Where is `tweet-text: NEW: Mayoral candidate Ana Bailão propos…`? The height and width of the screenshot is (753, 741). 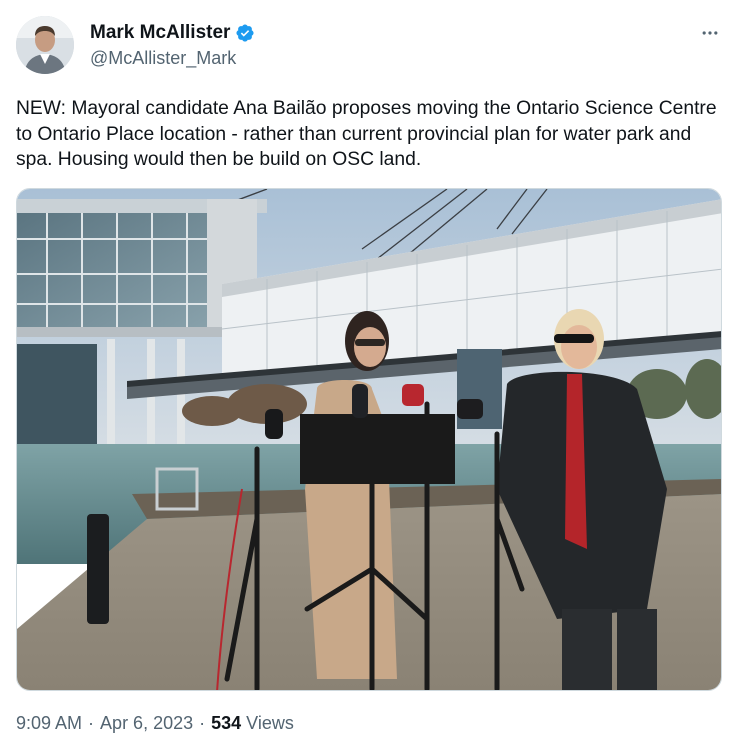
tweet-text: NEW: Mayoral candidate Ana Bailão propos… is located at coordinates (366, 134).